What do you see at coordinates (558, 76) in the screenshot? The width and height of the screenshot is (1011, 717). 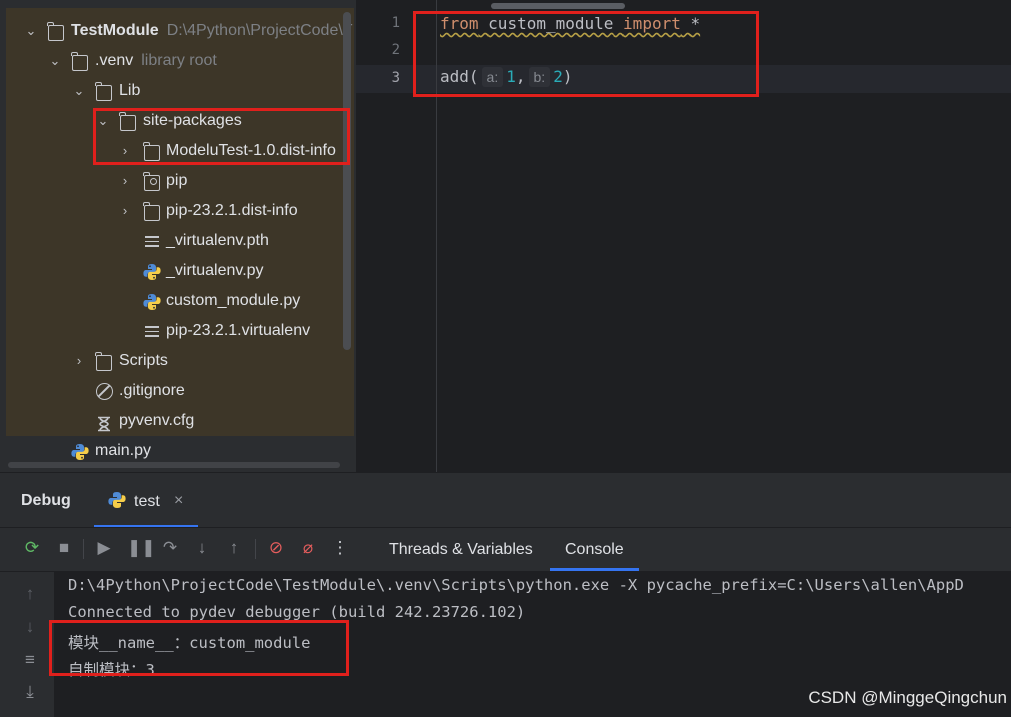 I see `arg-value-b: 2` at bounding box center [558, 76].